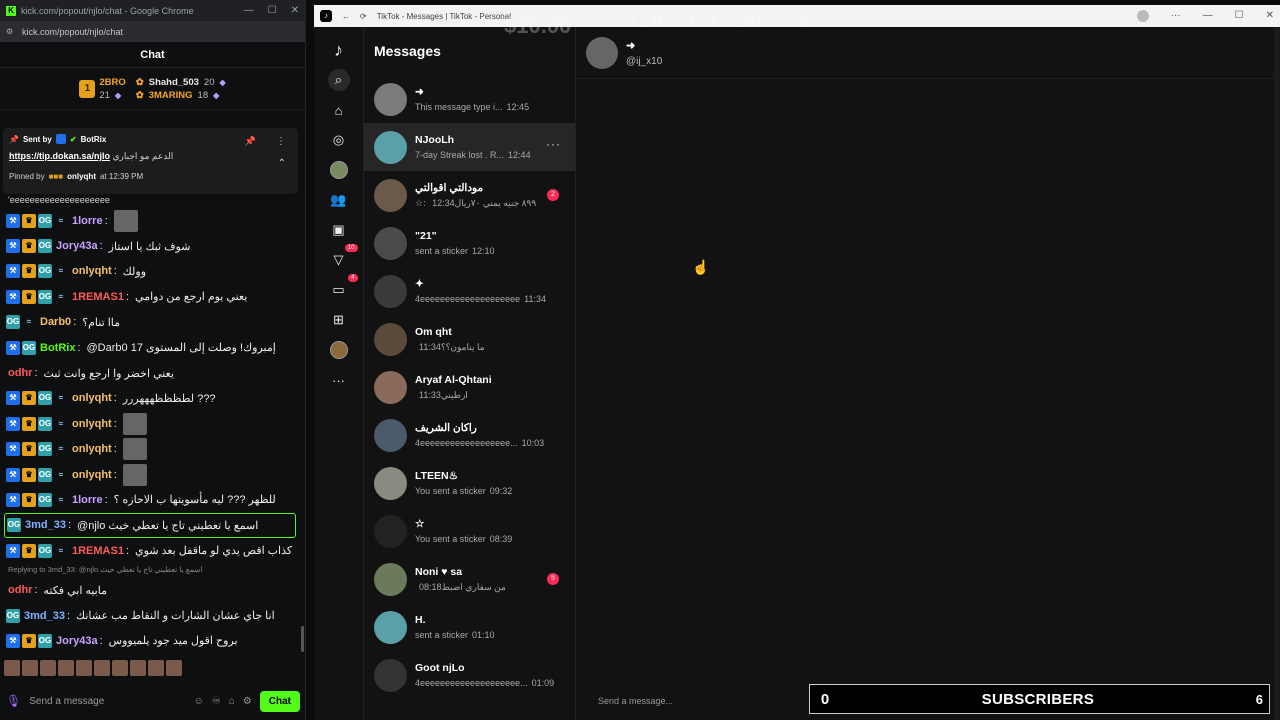  What do you see at coordinates (281, 141) in the screenshot?
I see `more-options-icon: ⋮` at bounding box center [281, 141].